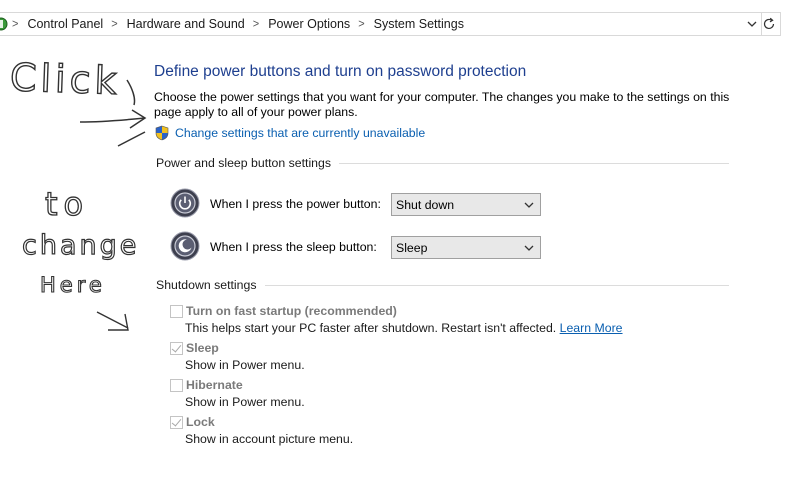  What do you see at coordinates (4, 24) in the screenshot?
I see `control-panel-icon` at bounding box center [4, 24].